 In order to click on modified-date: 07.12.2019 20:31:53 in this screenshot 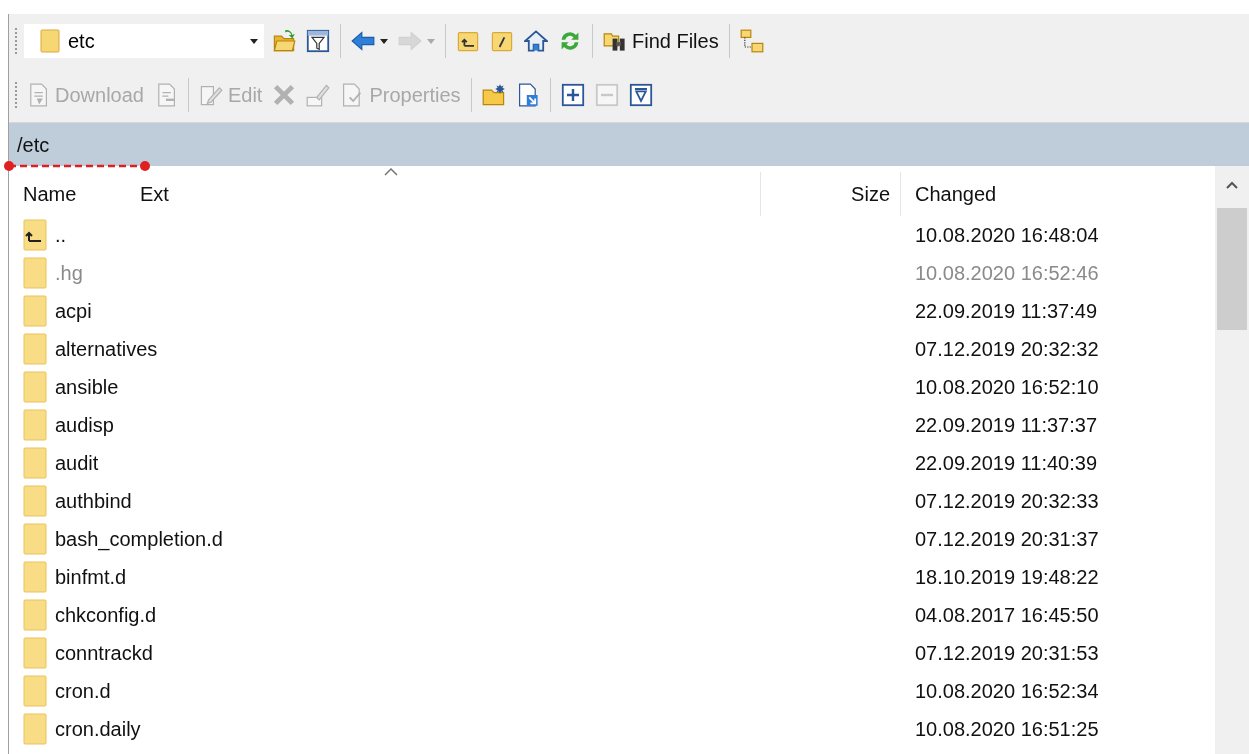, I will do `click(1007, 653)`.